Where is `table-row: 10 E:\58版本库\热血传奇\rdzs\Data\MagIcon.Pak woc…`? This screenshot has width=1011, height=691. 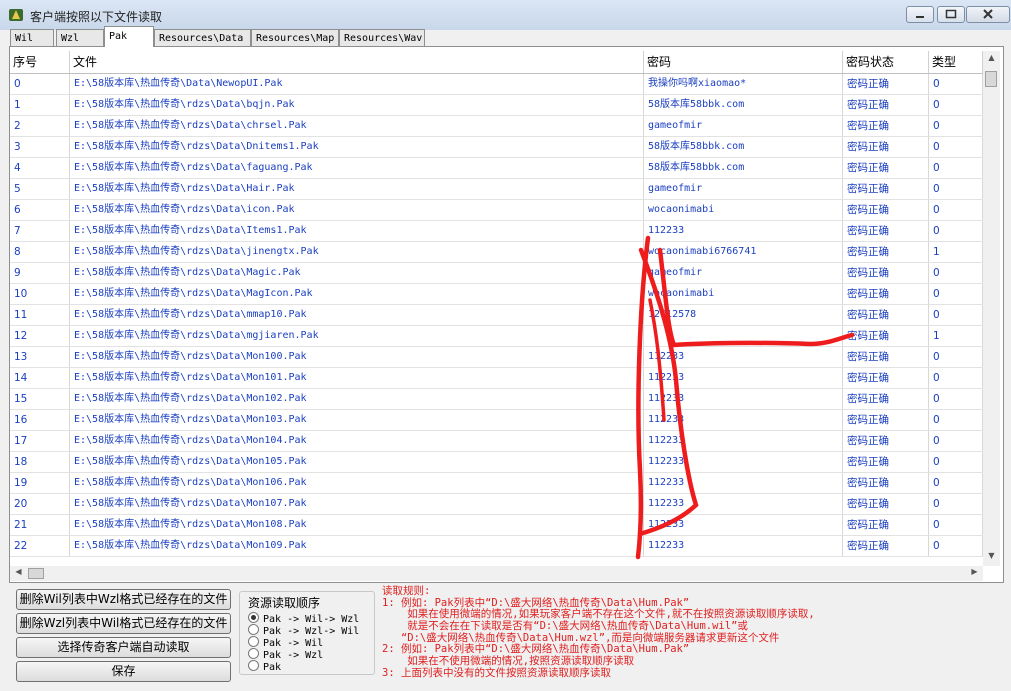
table-row: 10 E:\58版本库\热血传奇\rdzs\Data\MagIcon.Pak woc… is located at coordinates (496, 294).